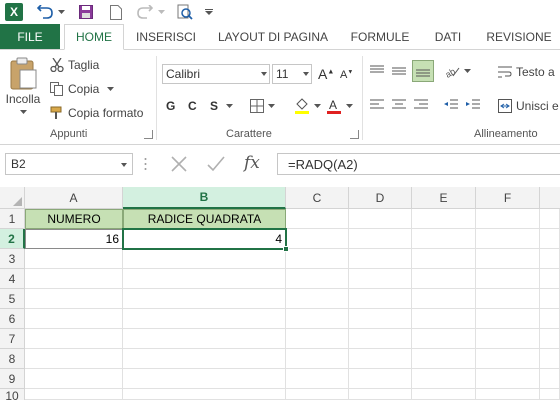  What do you see at coordinates (379, 105) in the screenshot?
I see `align-left-button` at bounding box center [379, 105].